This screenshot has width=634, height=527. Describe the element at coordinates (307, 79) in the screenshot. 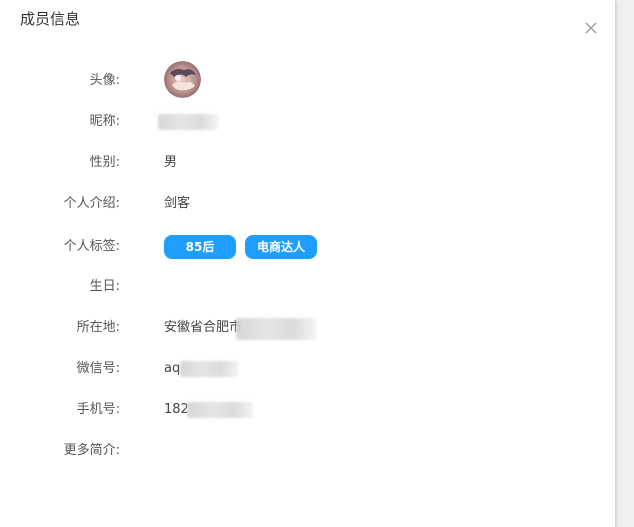

I see `avatar-row: 头像:` at that location.